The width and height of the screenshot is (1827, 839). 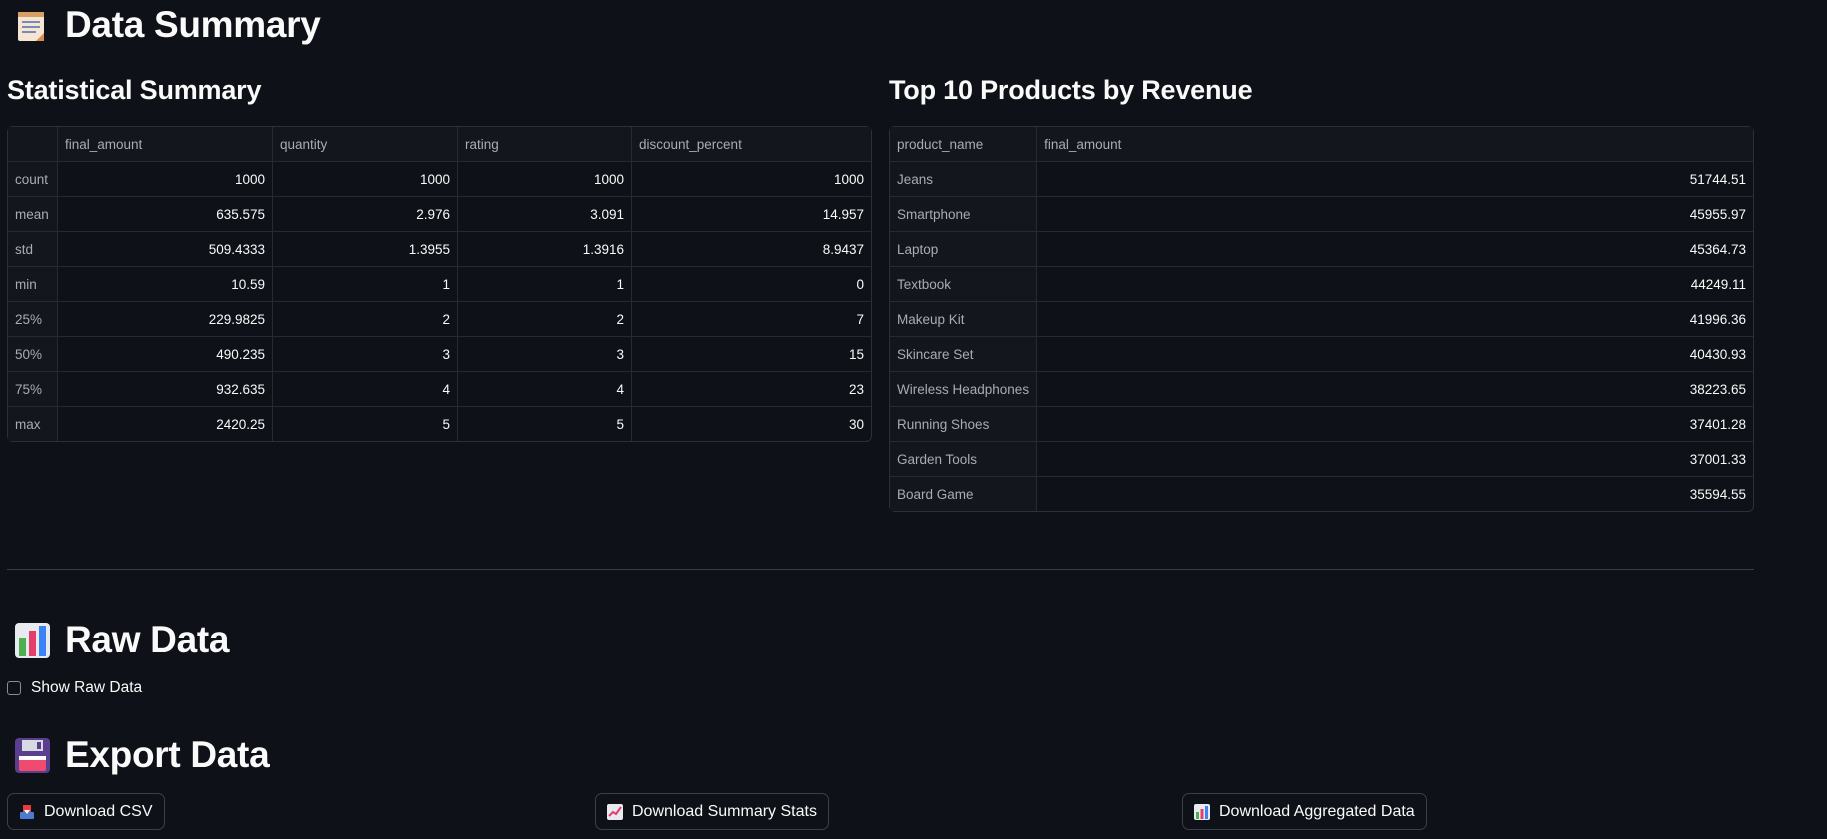 I want to click on table-row: count 1000 1000 1000 1000, so click(x=439, y=179).